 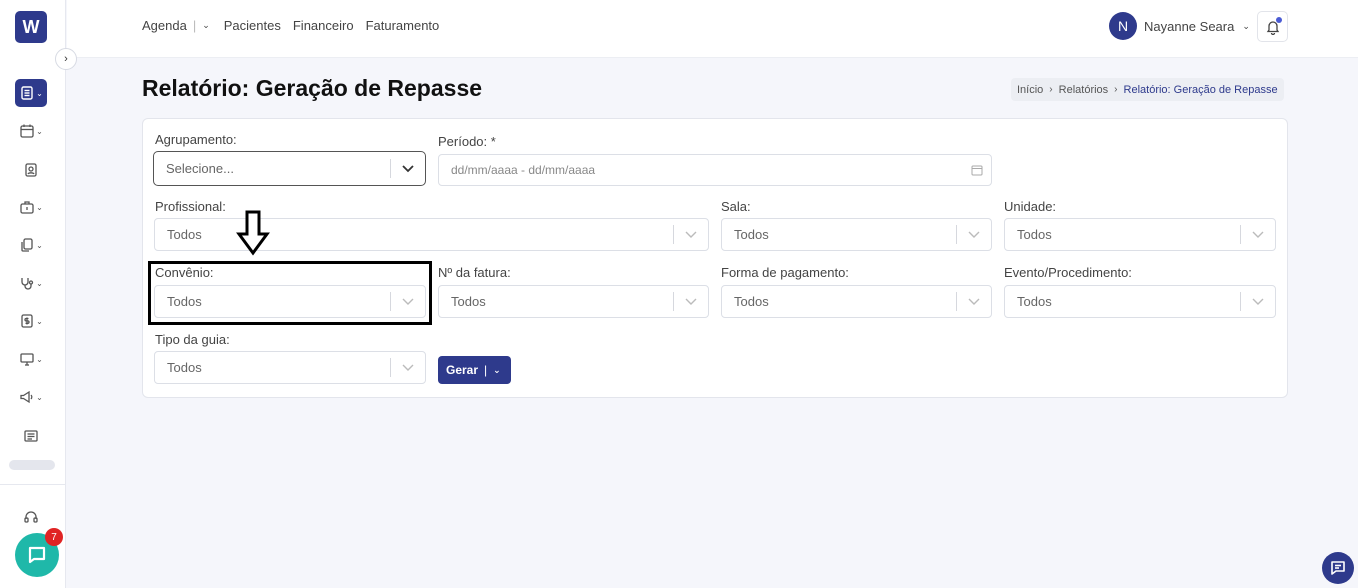 I want to click on periodo-label: Período: *, so click(x=467, y=141).